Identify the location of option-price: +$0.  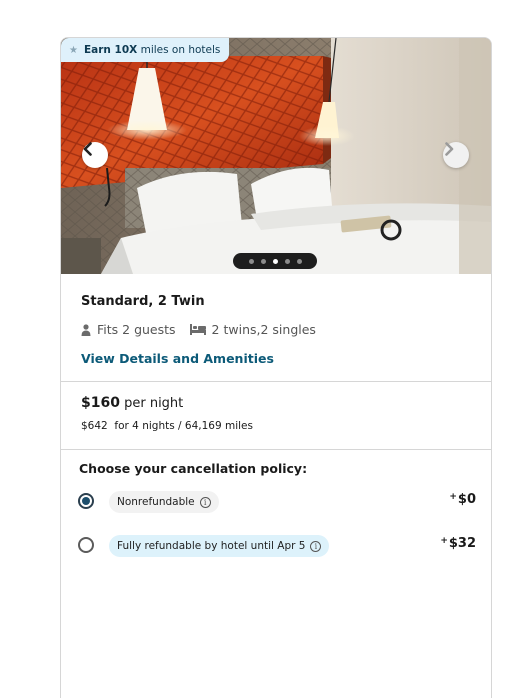
(462, 499).